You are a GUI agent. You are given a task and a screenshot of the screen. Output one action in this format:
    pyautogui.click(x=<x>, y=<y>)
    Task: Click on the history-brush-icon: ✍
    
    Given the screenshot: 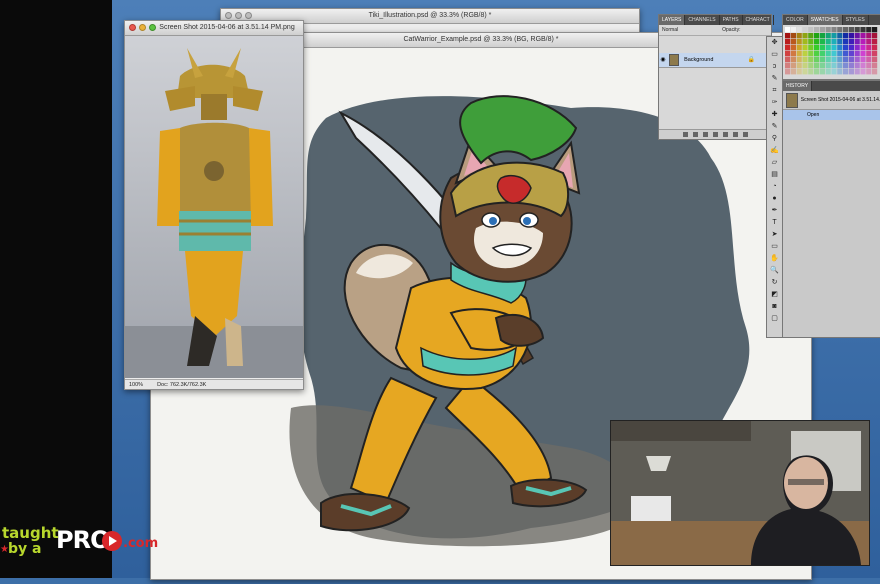 What is the action you would take?
    pyautogui.click(x=774, y=151)
    